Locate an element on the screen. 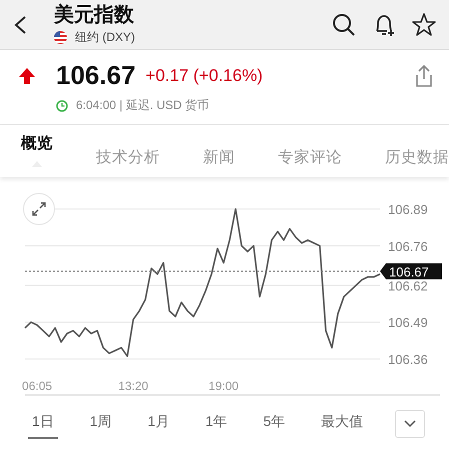 The image size is (449, 452). price-change: +0.17 (+0.16%) is located at coordinates (204, 76).